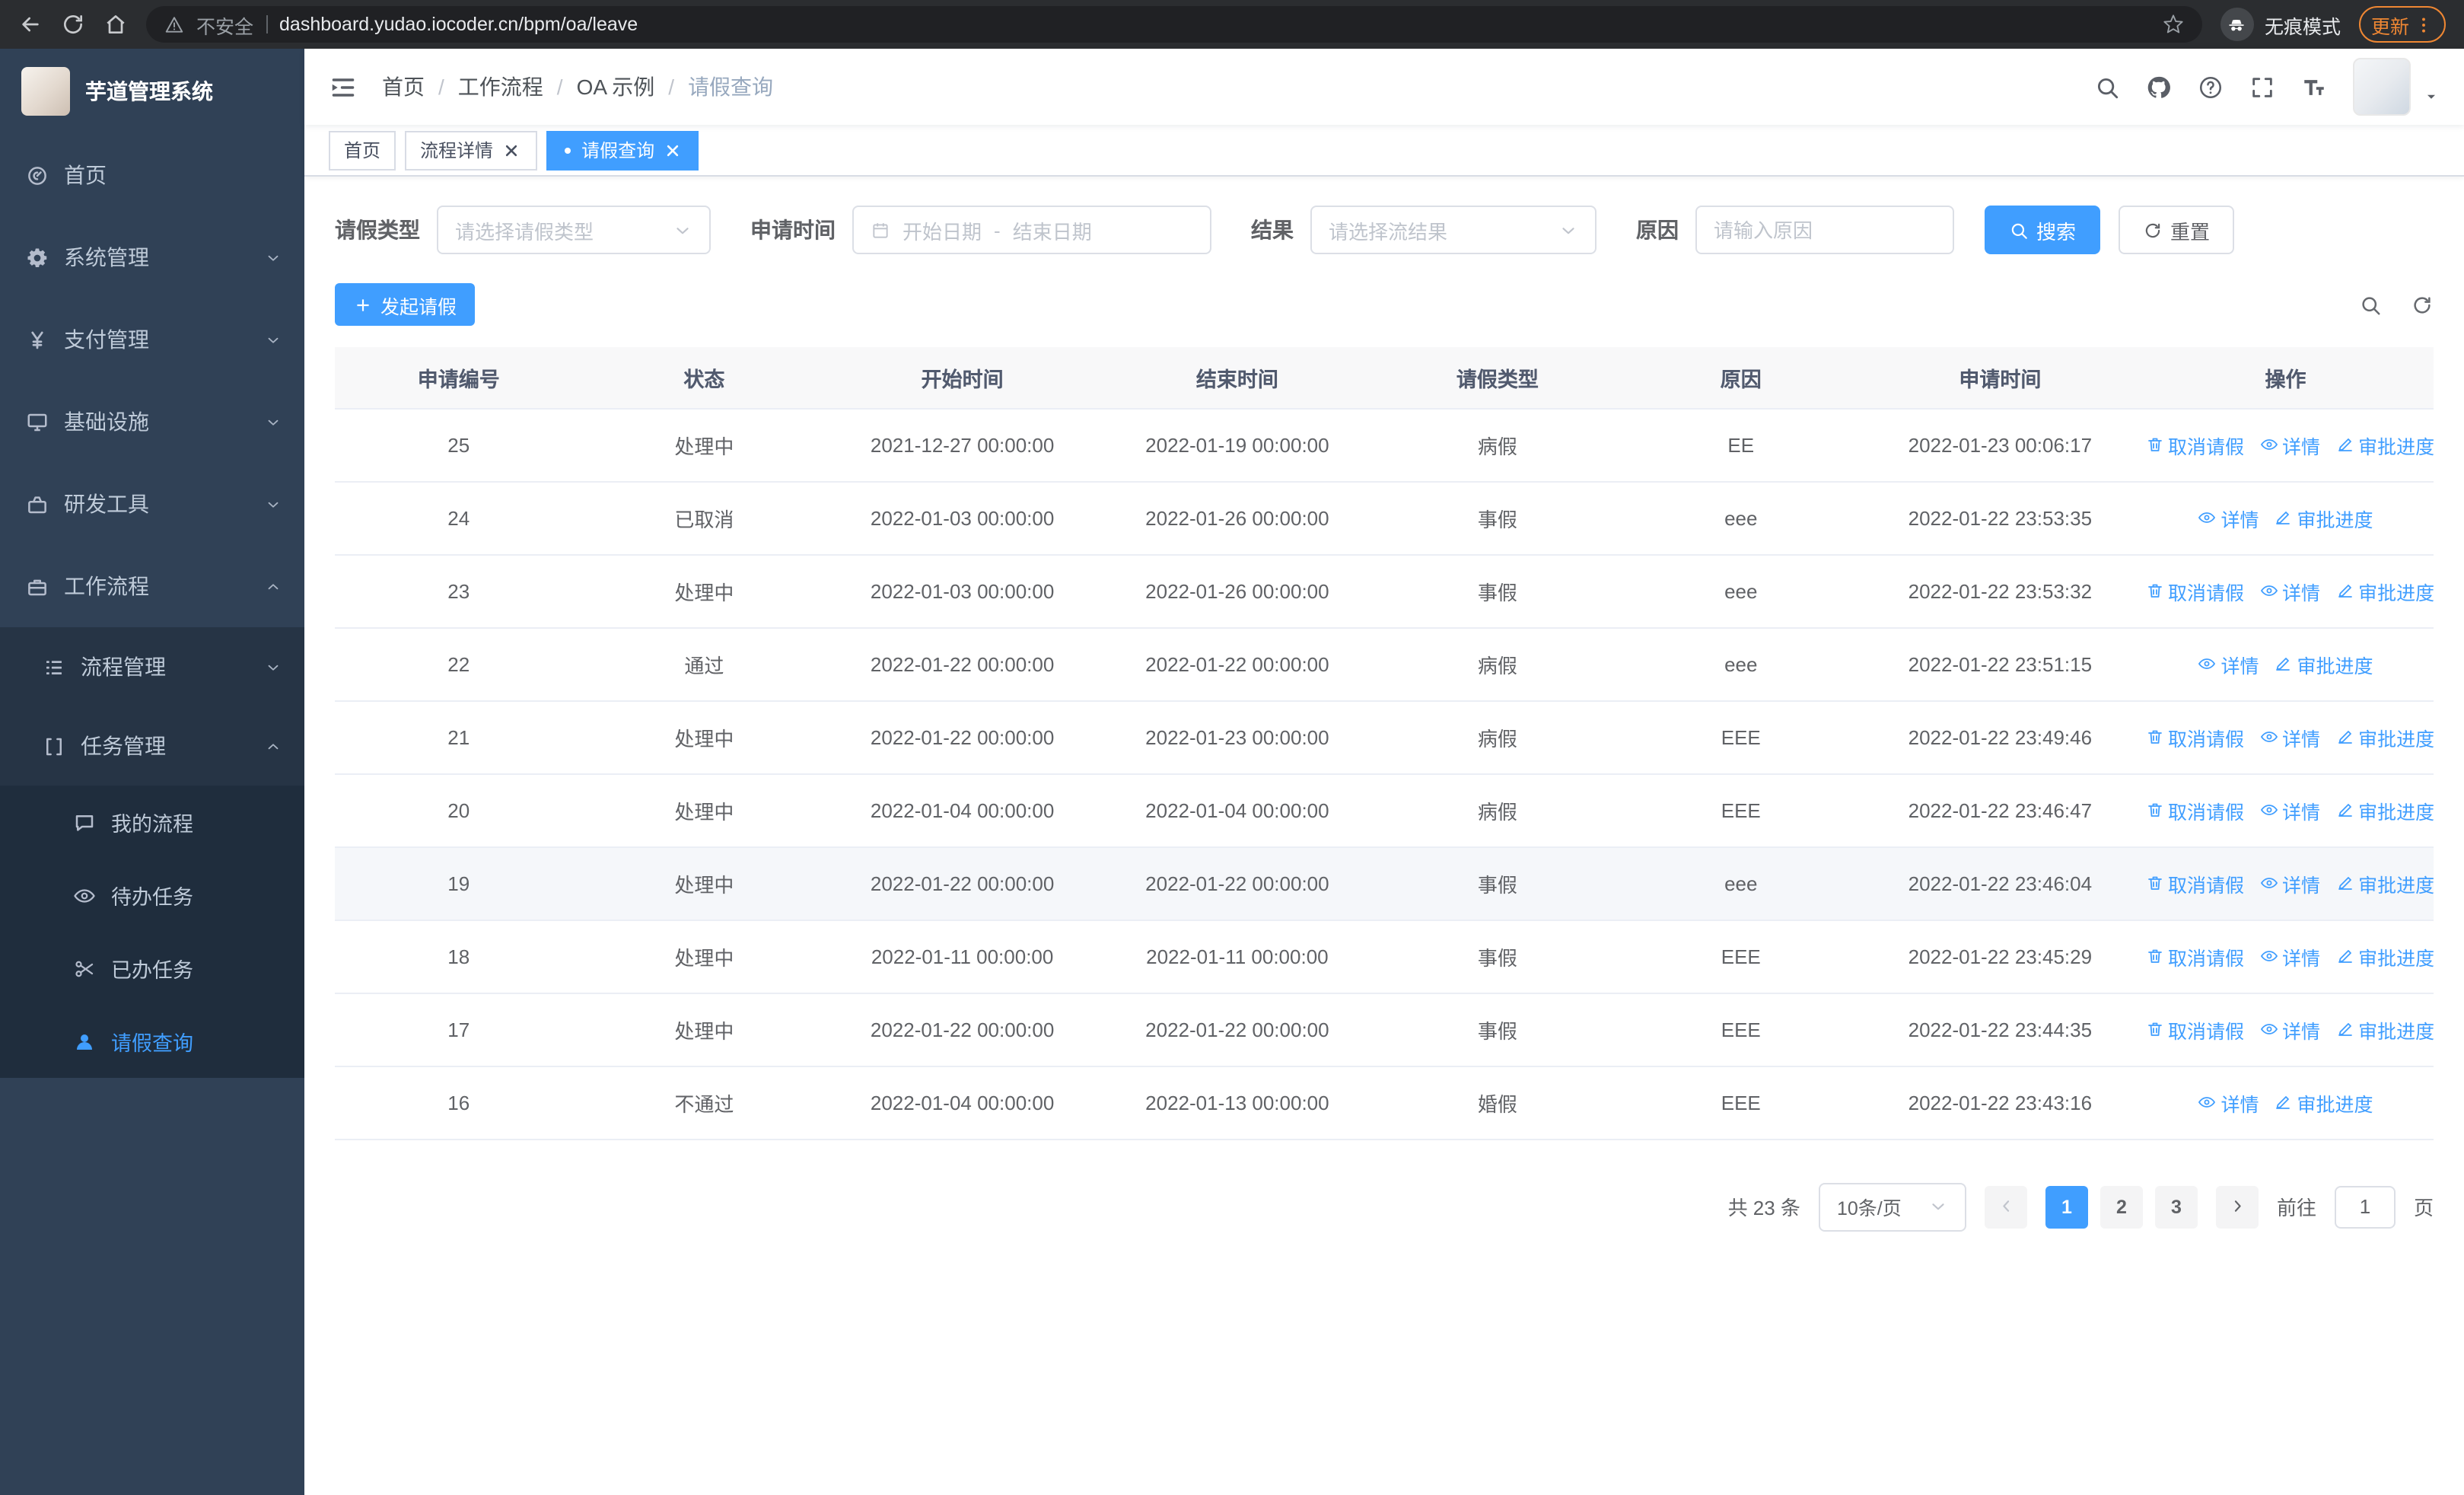 Image resolution: width=2464 pixels, height=1495 pixels. What do you see at coordinates (152, 504) in the screenshot?
I see `sidebar-item-devtools: 研发工具` at bounding box center [152, 504].